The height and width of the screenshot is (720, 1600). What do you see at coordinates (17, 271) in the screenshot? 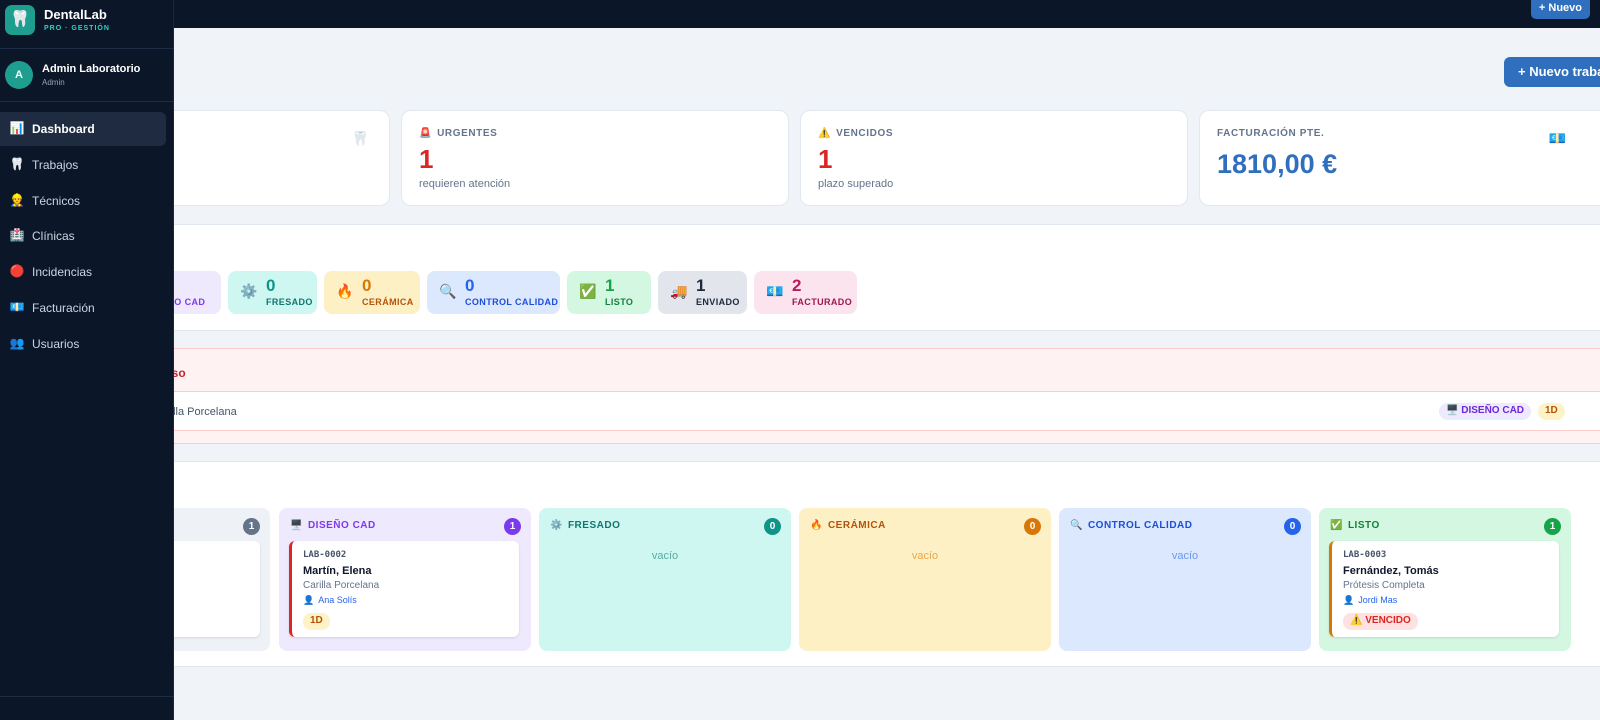
I see `red-circle-icon: 🔴` at bounding box center [17, 271].